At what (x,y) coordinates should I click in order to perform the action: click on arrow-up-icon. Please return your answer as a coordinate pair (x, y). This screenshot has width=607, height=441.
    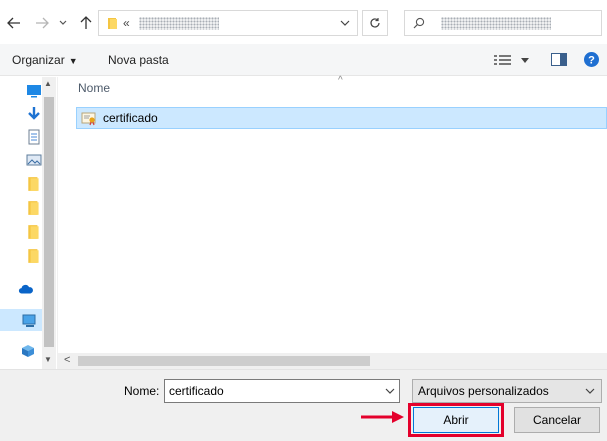
    Looking at the image, I should click on (86, 22).